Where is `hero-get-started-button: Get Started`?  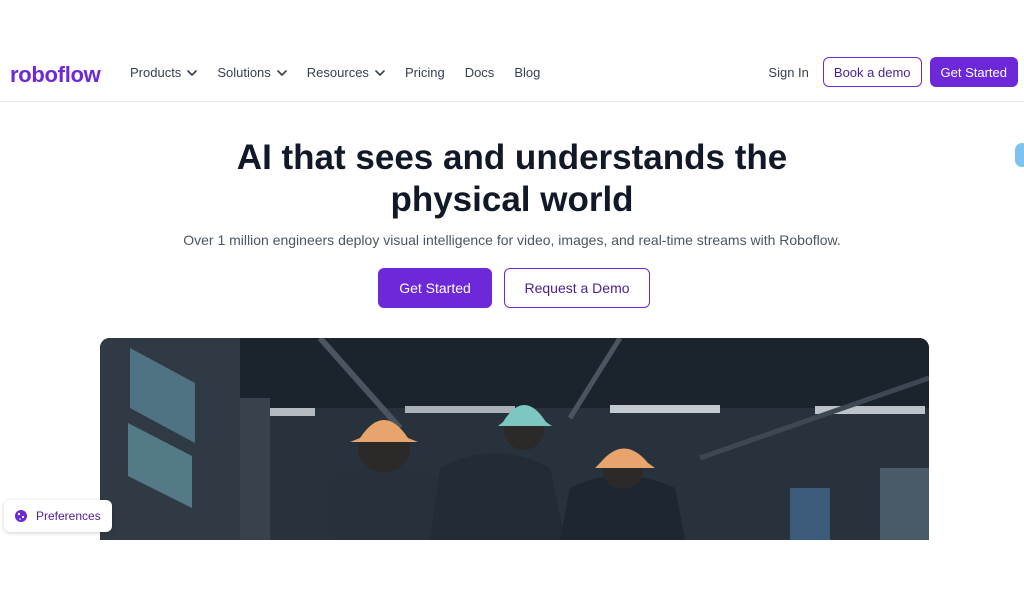
hero-get-started-button: Get Started is located at coordinates (435, 288).